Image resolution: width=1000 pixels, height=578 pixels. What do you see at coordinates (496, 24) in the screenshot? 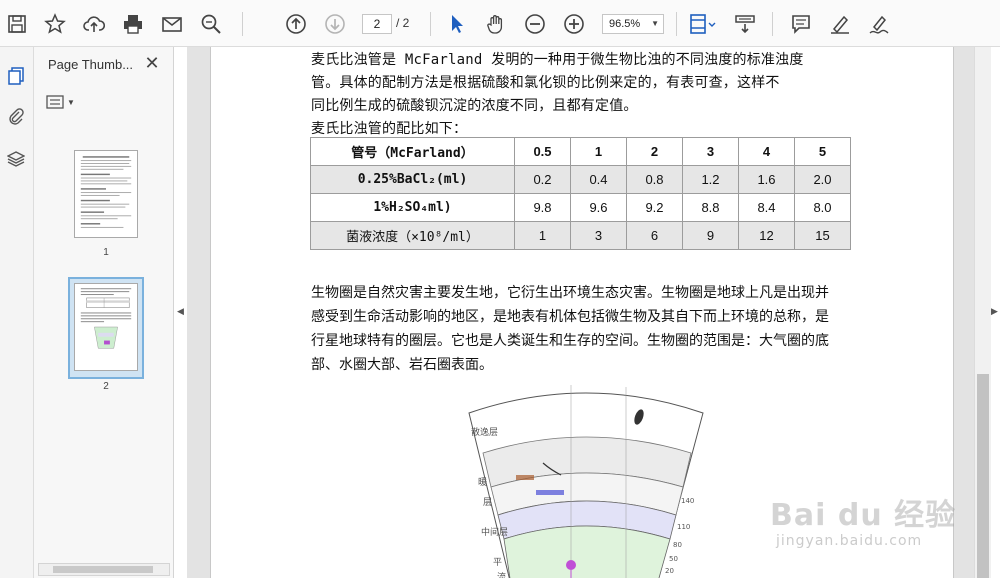
I see `hand-tool-icon` at bounding box center [496, 24].